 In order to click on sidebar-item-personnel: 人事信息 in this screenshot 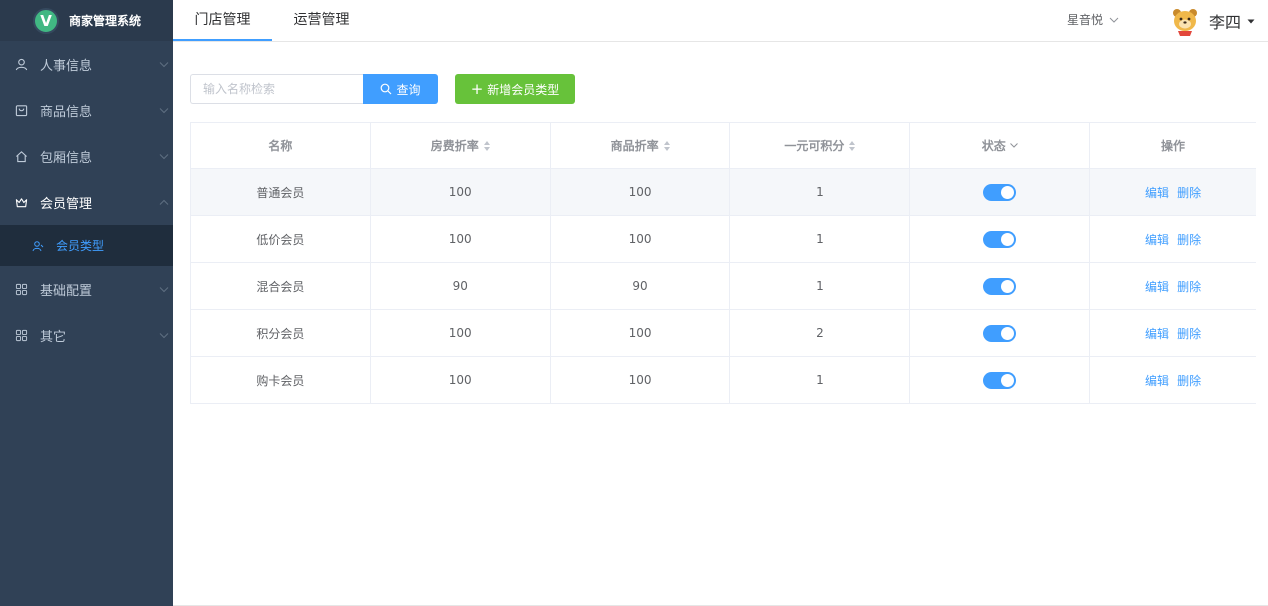, I will do `click(86, 64)`.